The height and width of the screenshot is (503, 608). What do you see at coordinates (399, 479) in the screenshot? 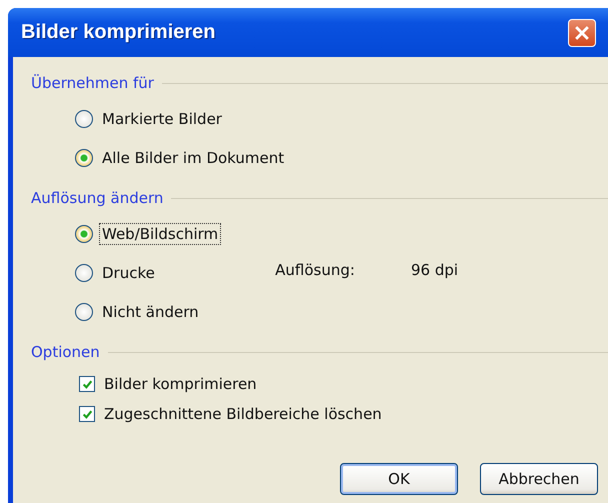
I see `ok-button: OK` at bounding box center [399, 479].